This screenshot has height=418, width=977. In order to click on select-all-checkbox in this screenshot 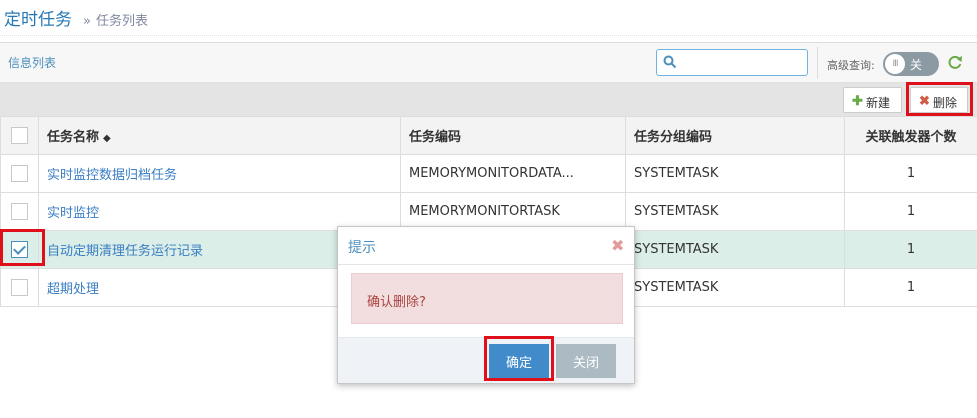, I will do `click(19, 135)`.